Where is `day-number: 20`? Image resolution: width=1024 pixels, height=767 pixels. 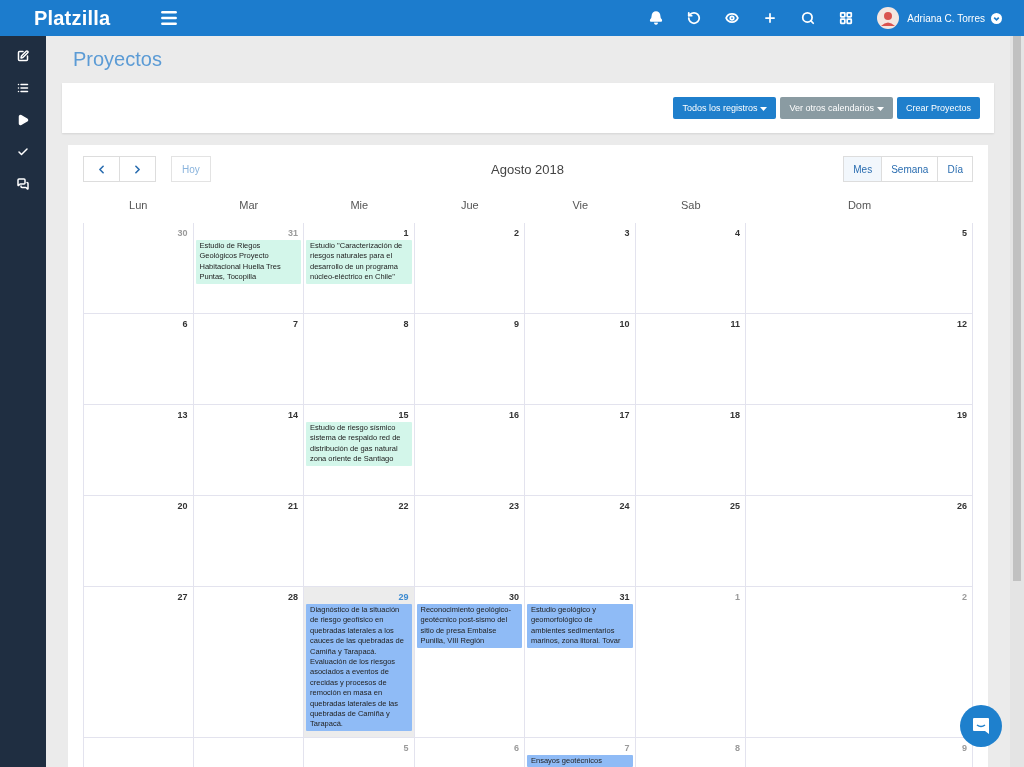
day-number: 20 is located at coordinates (183, 506).